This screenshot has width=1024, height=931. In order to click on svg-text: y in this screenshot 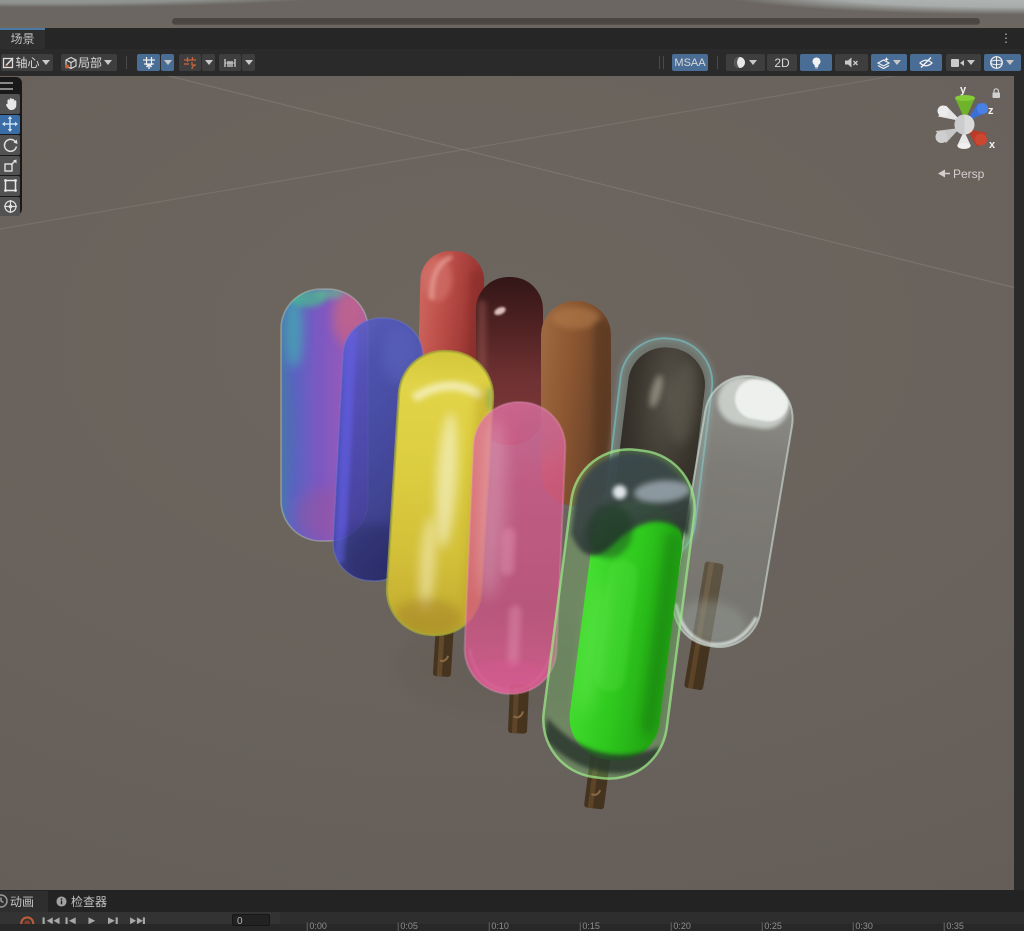, I will do `click(963, 90)`.